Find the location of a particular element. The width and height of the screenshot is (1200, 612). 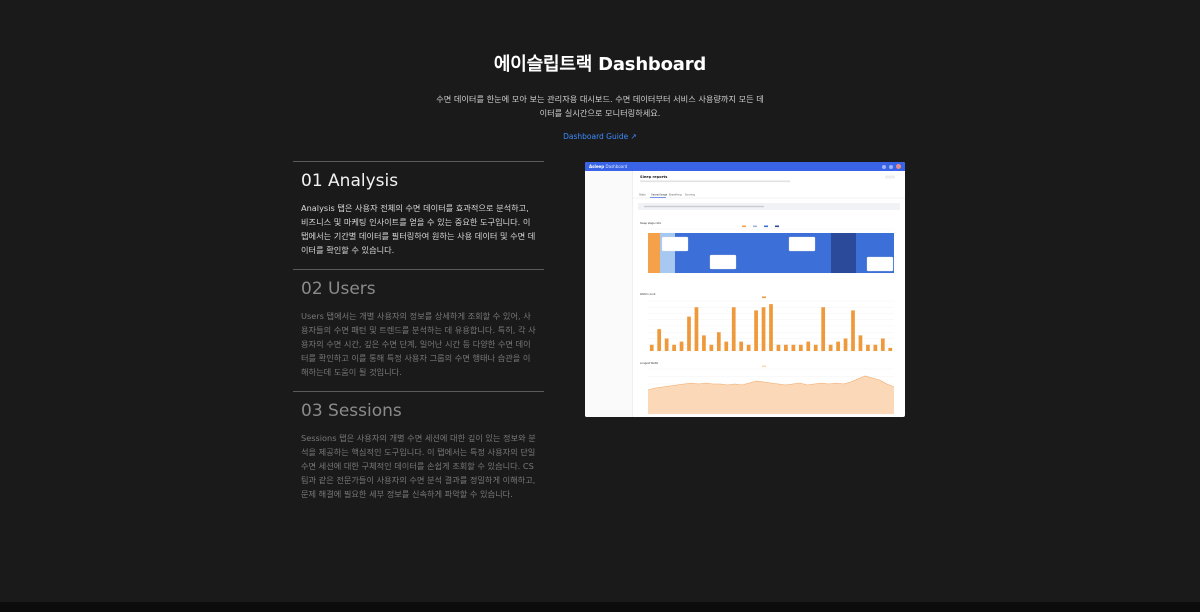

preview-topbar: Asleep Dashboard is located at coordinates (745, 166).